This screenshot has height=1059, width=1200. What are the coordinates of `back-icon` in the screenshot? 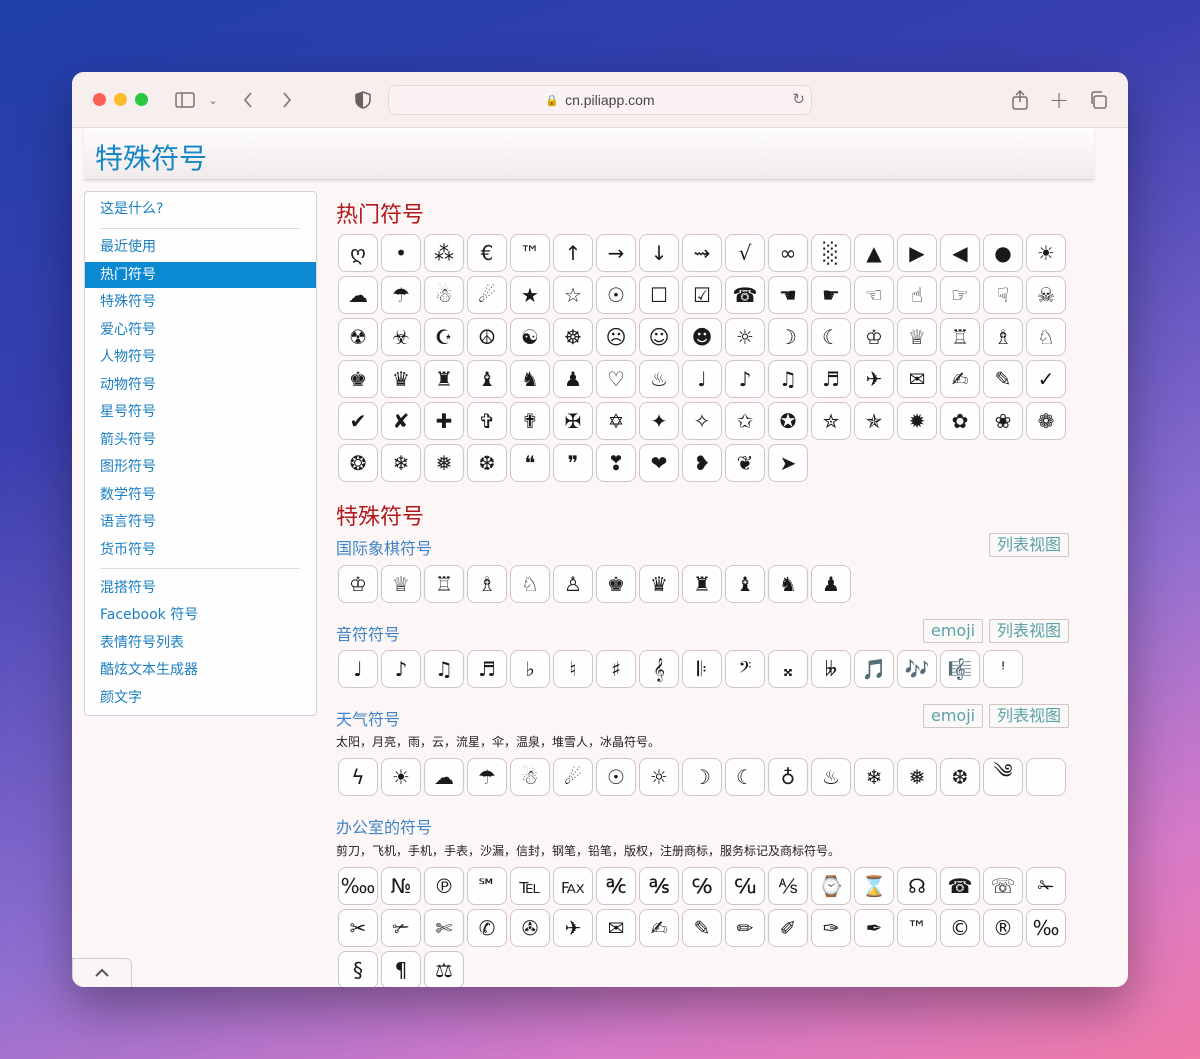 It's located at (248, 100).